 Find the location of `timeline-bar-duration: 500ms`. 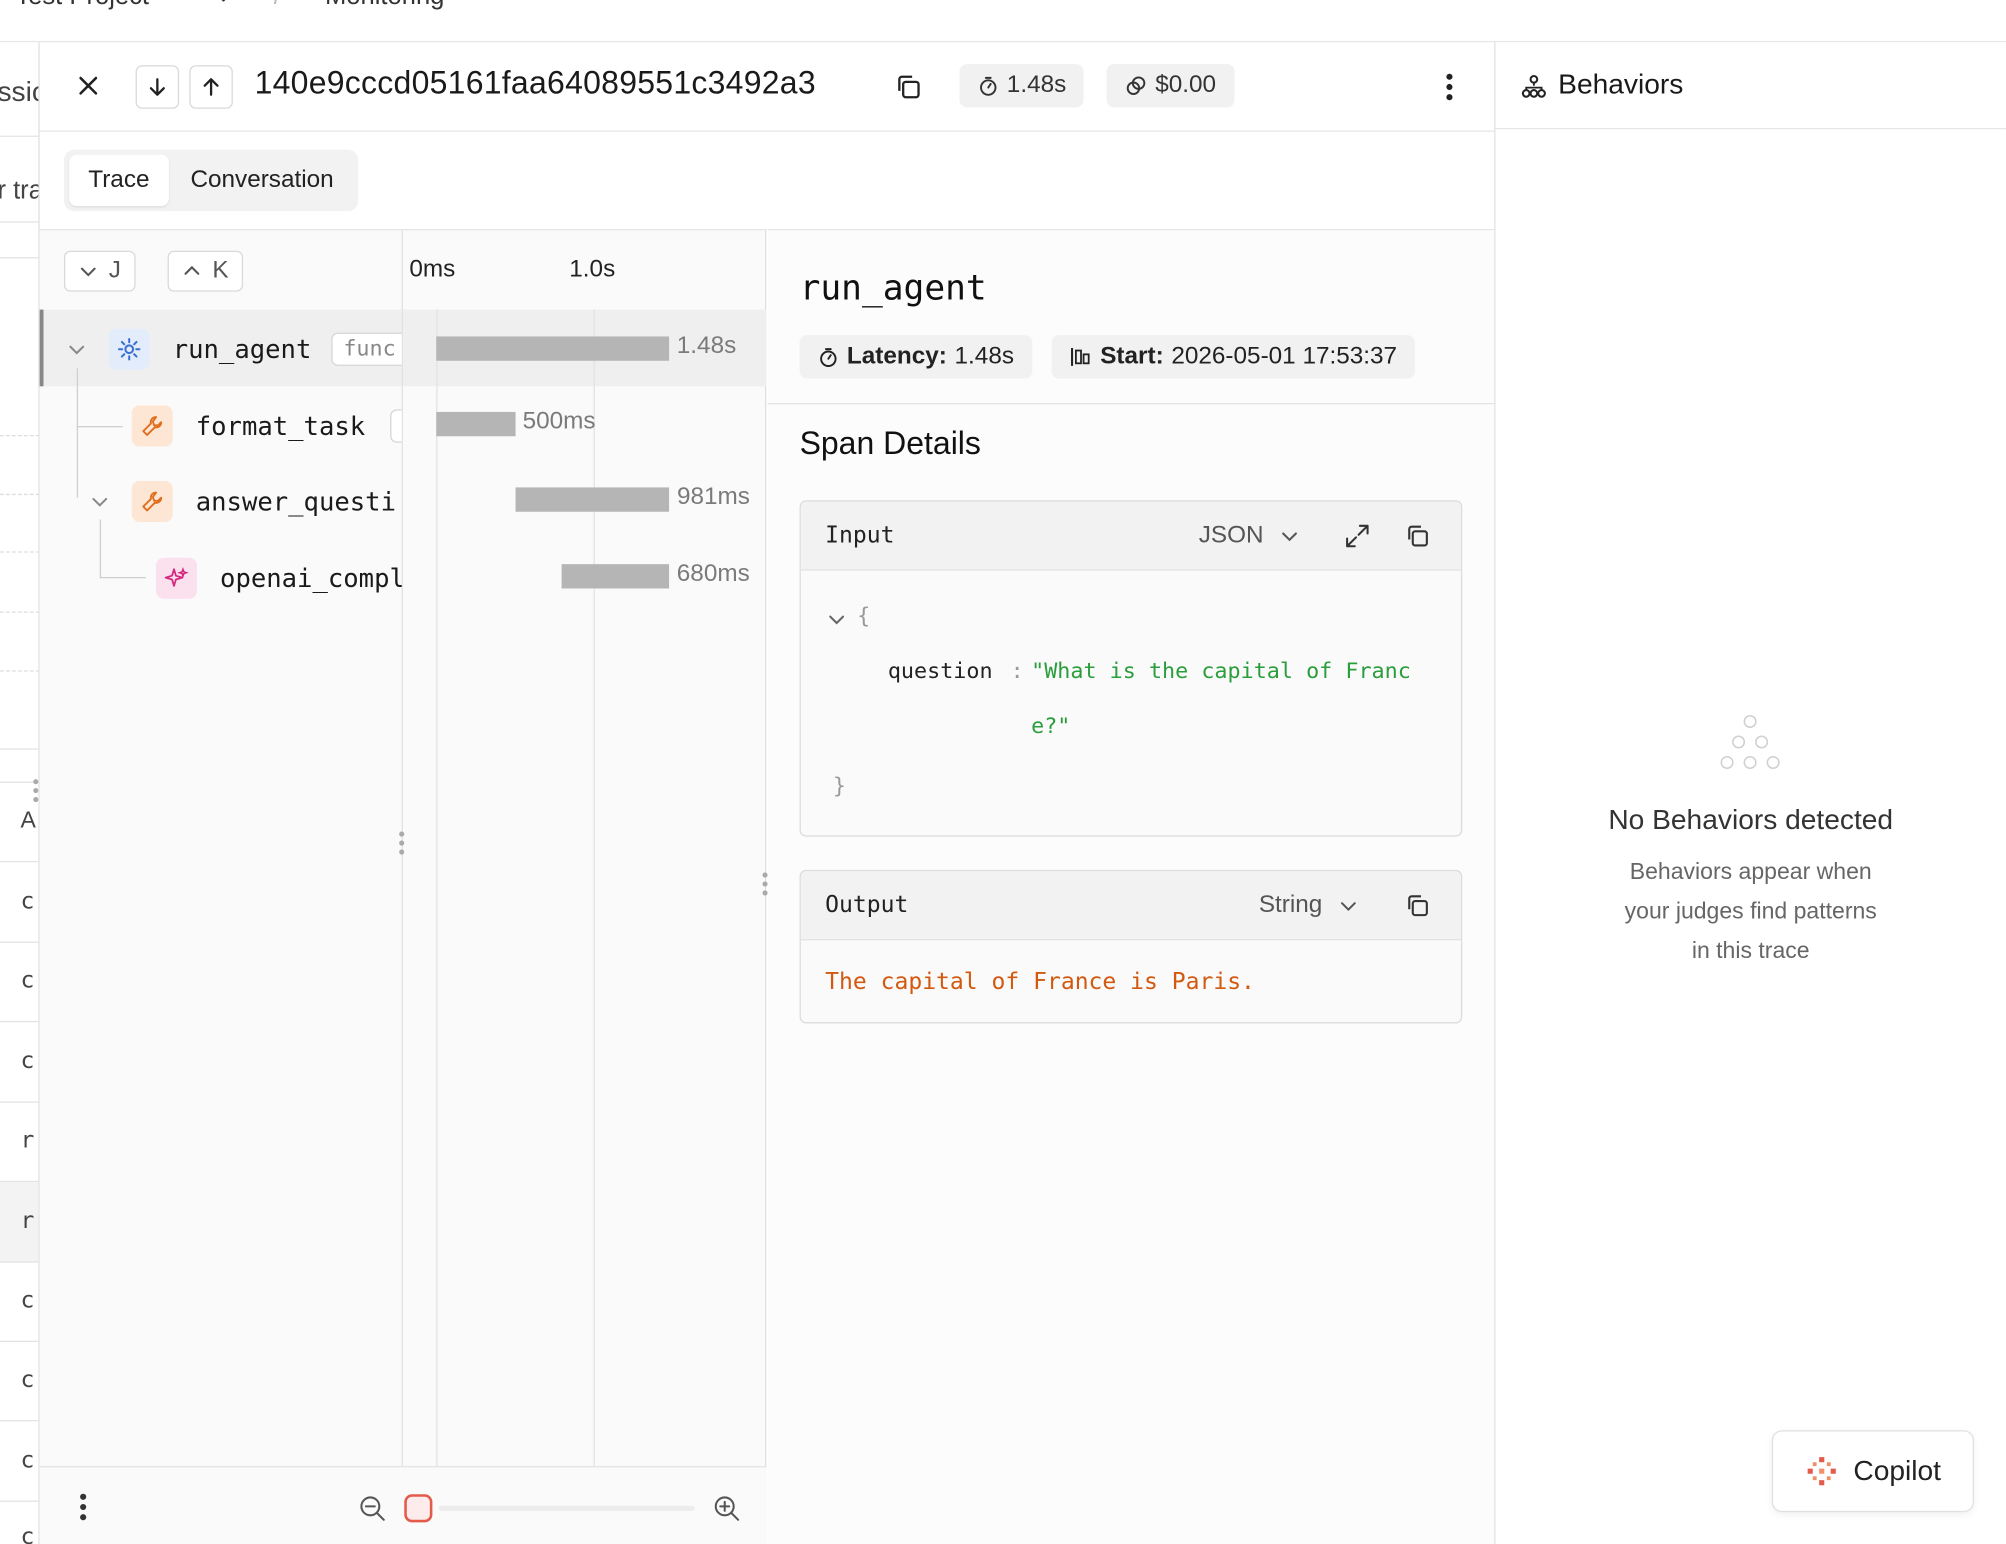

timeline-bar-duration: 500ms is located at coordinates (559, 421).